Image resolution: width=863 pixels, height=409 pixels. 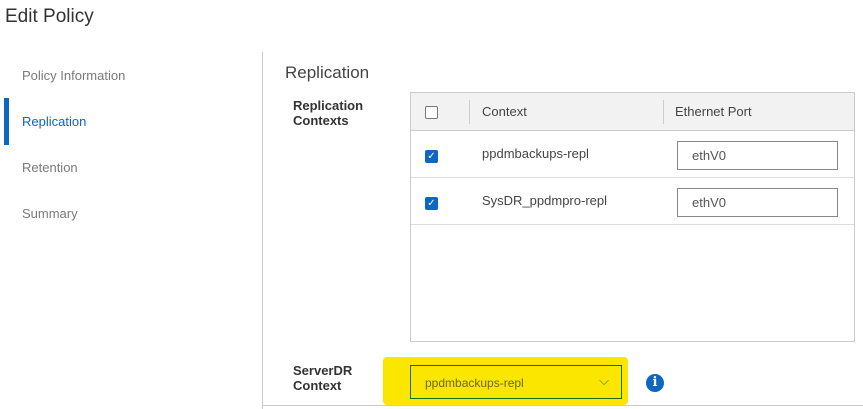 I want to click on table-row: ✓ ppdmbackups-repl ethV0, so click(x=632, y=154).